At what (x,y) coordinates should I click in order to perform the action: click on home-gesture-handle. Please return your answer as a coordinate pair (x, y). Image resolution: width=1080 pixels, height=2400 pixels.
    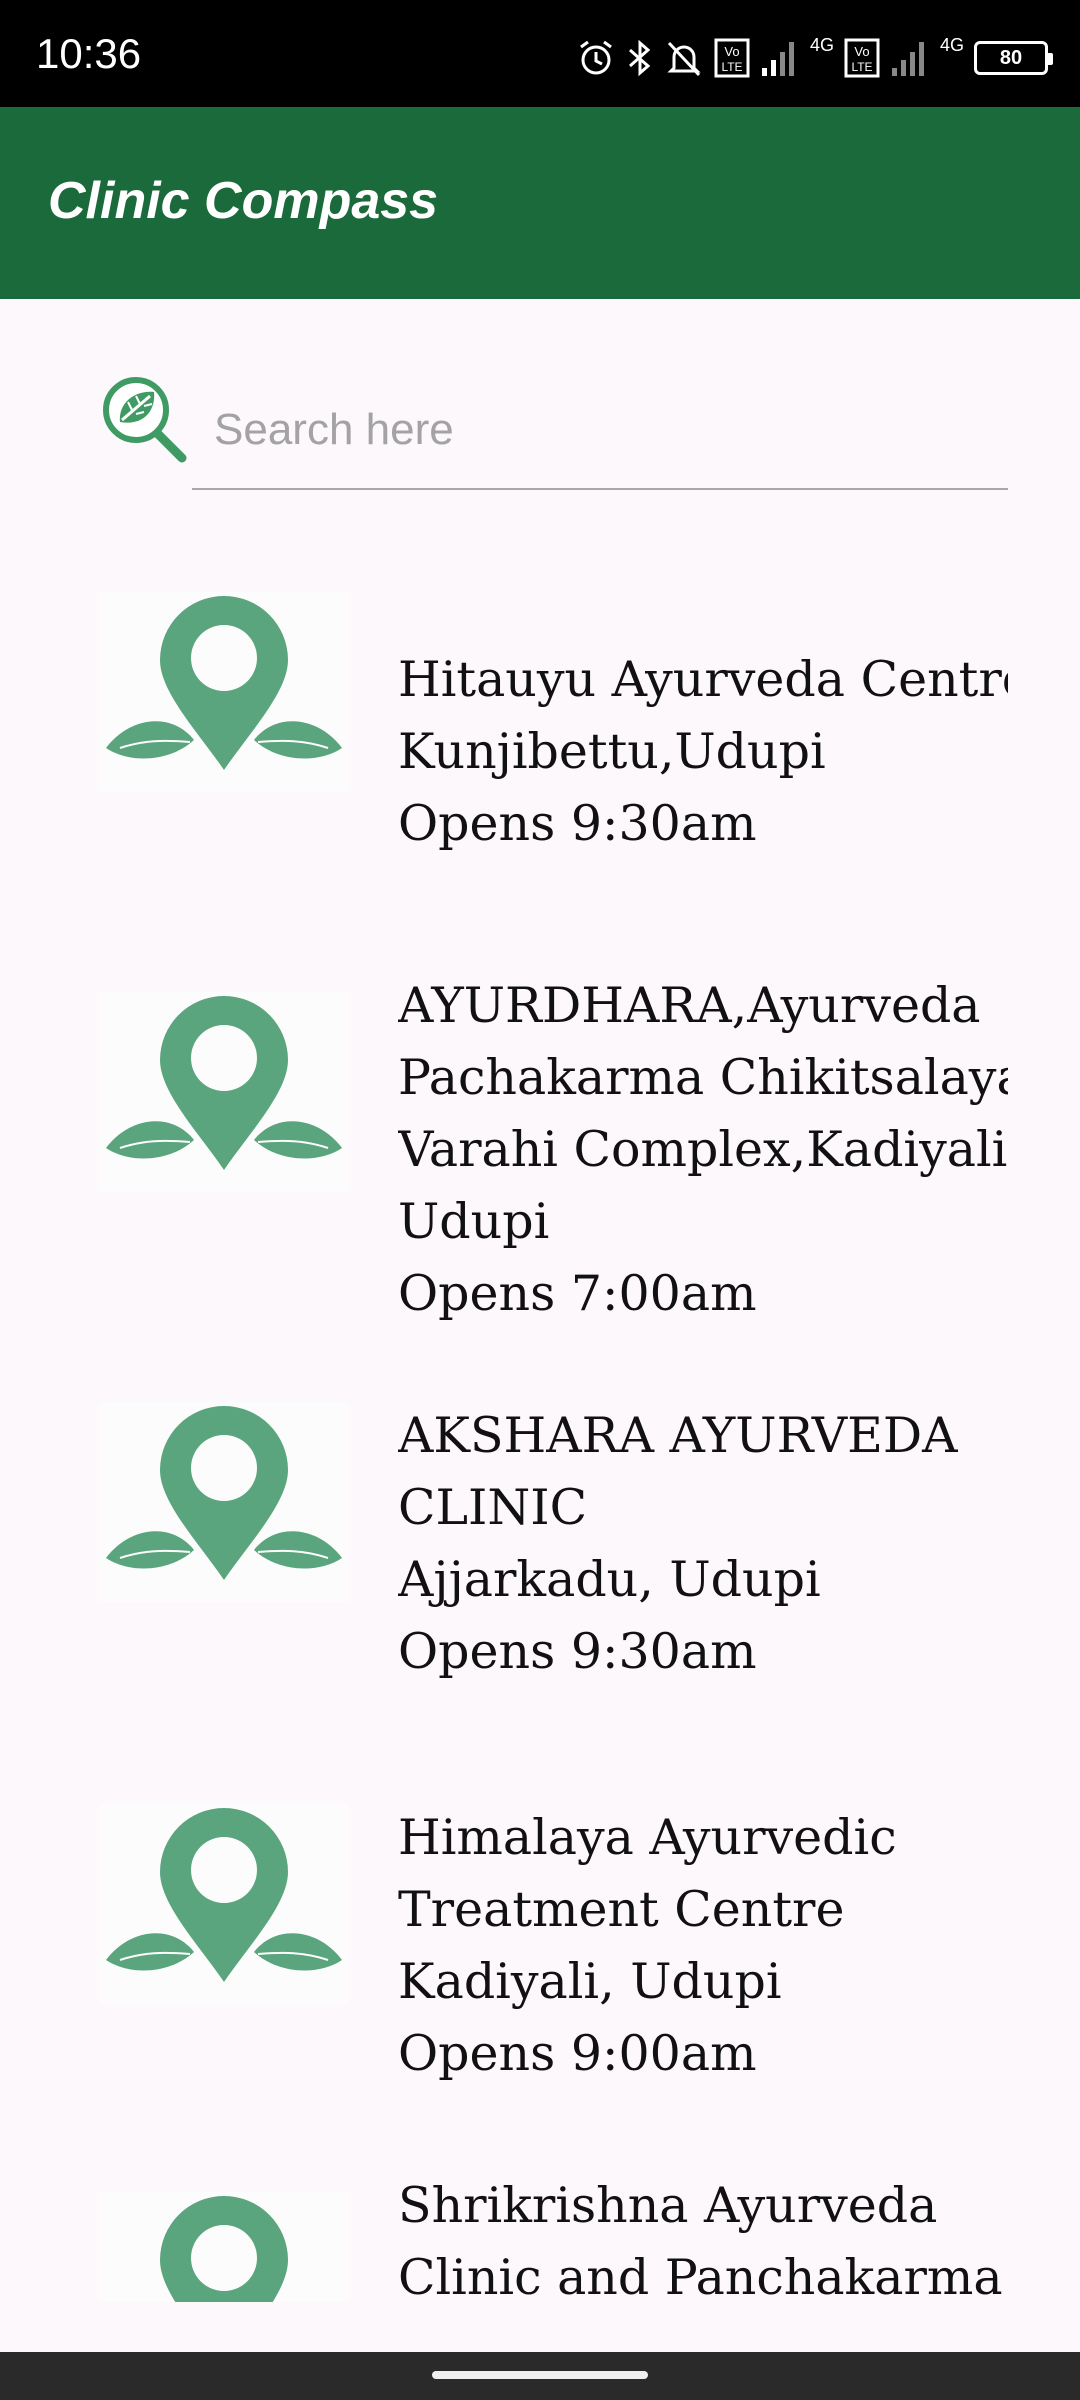
    Looking at the image, I should click on (540, 2375).